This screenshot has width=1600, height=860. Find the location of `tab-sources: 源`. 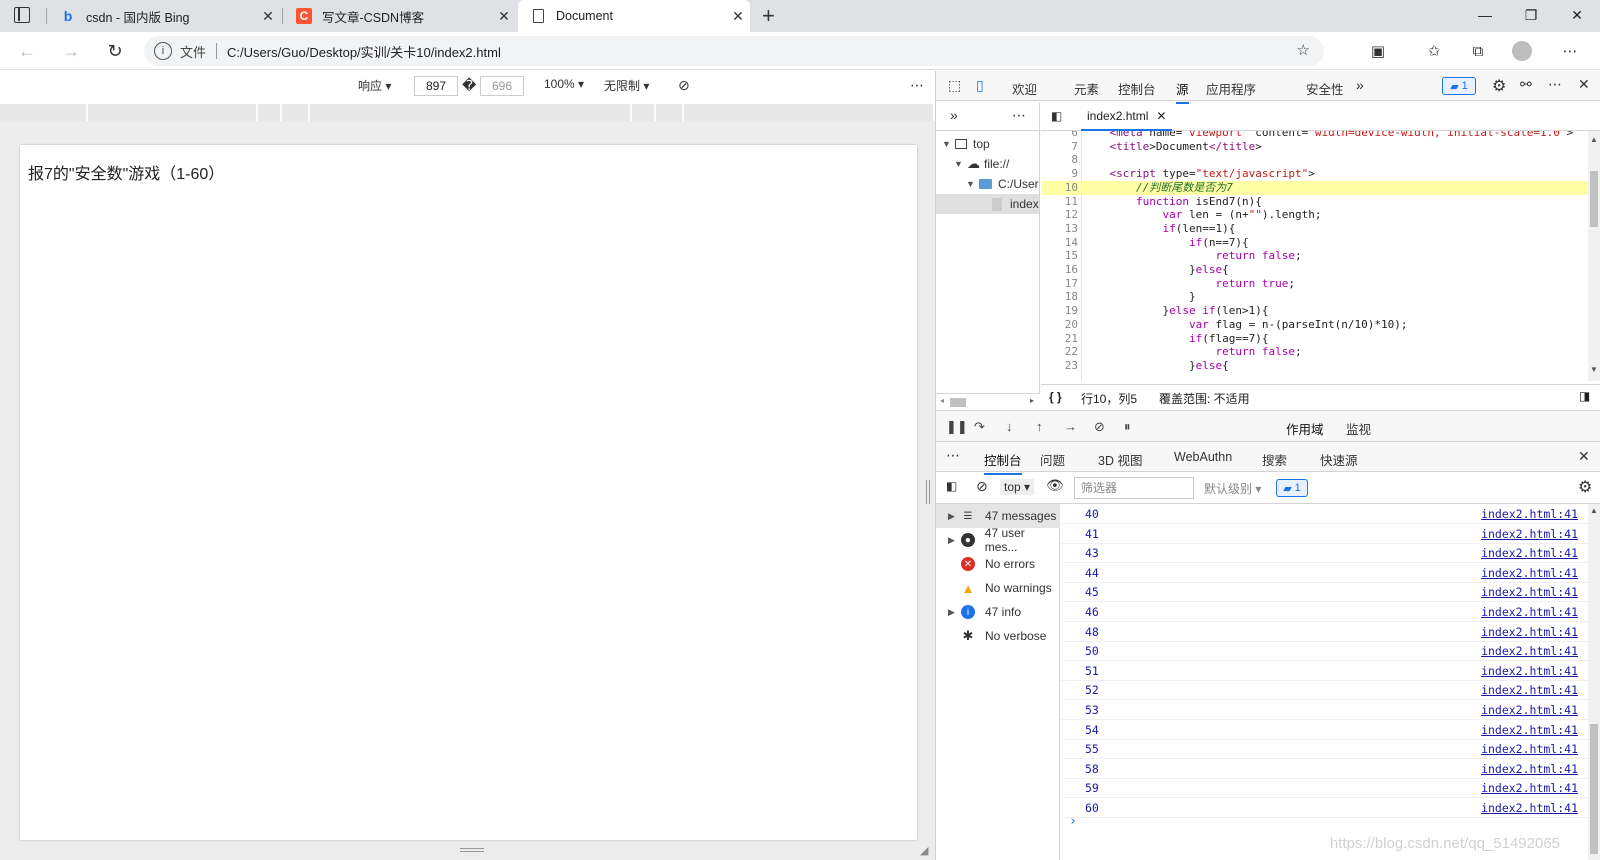

tab-sources: 源 is located at coordinates (1182, 91).